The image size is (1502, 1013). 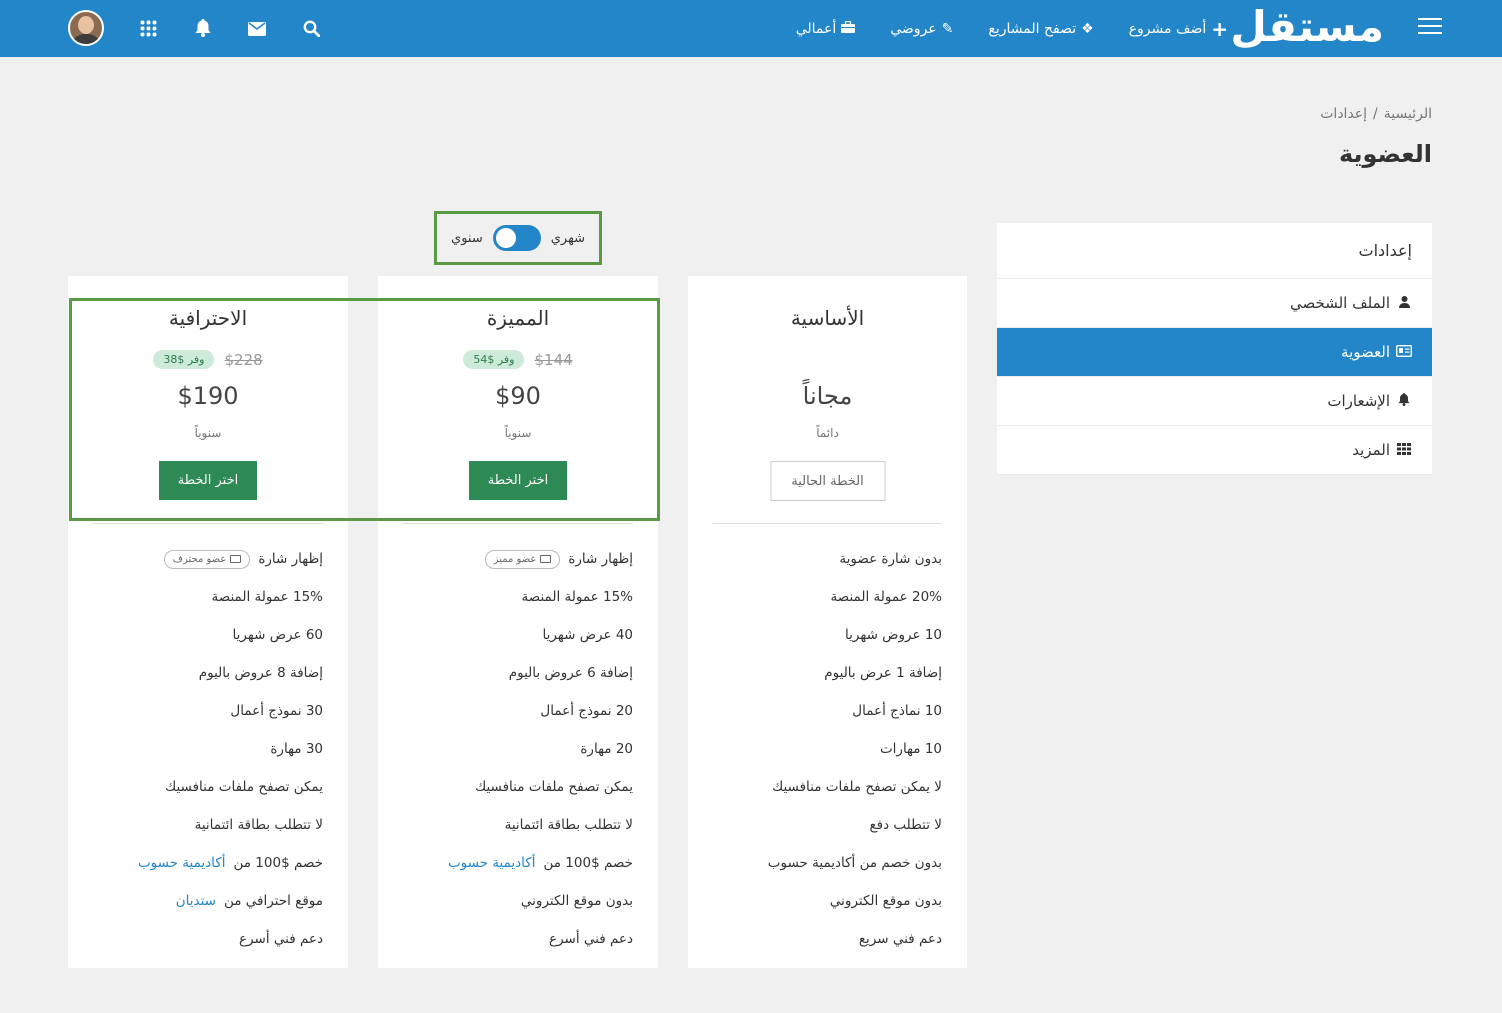 What do you see at coordinates (586, 711) in the screenshot?
I see `feature-item: 20 نموذج أعمال` at bounding box center [586, 711].